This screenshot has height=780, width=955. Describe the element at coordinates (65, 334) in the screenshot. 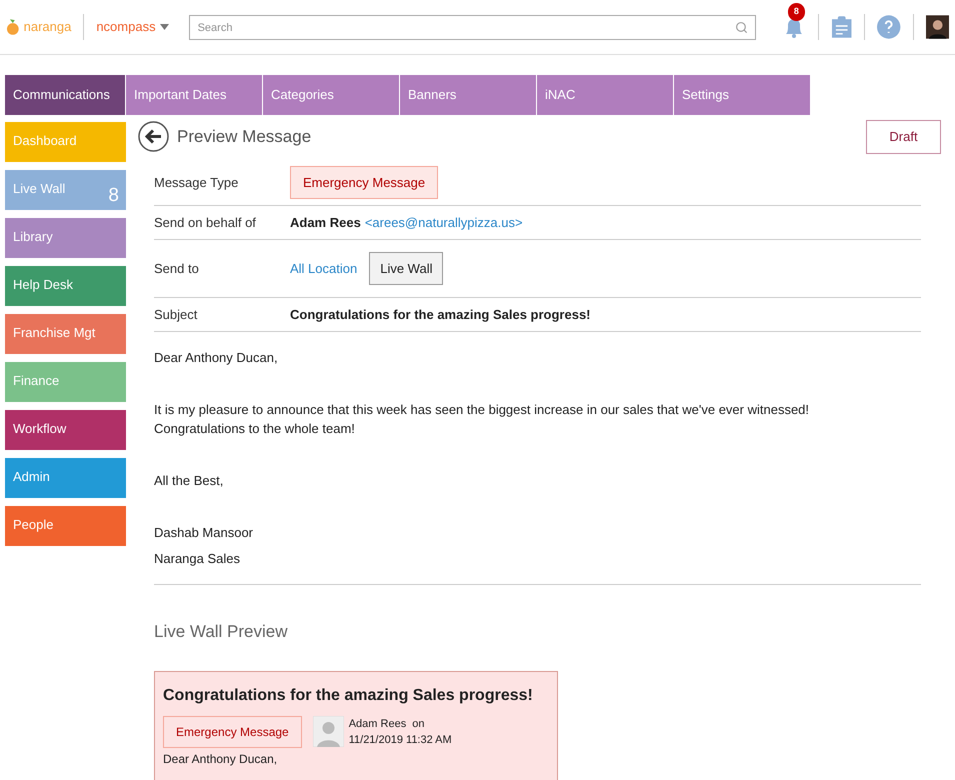

I see `sidebar-item: Franchise Mgt` at that location.